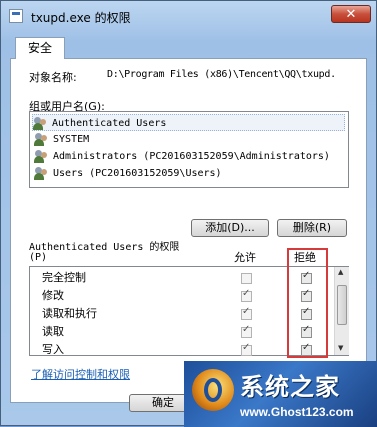  I want to click on permissions-scrollbar: ▲ ▼, so click(341, 311).